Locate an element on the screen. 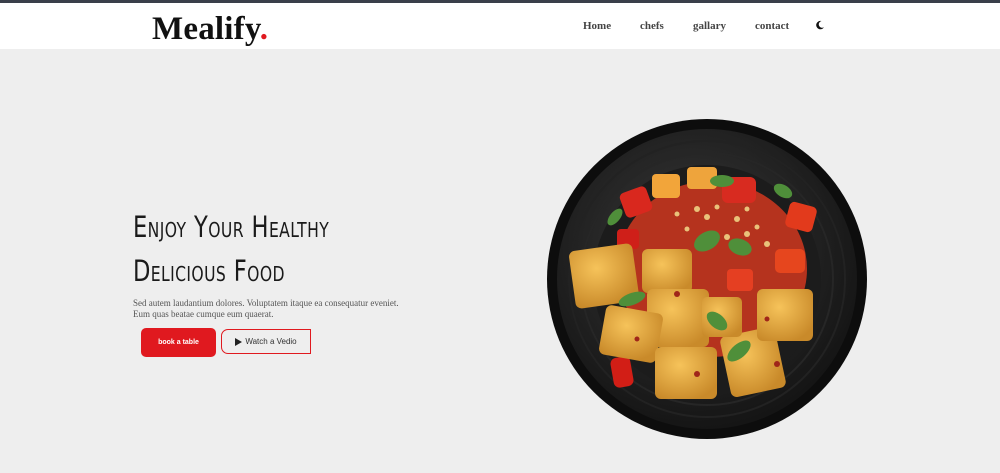 Image resolution: width=1000 pixels, height=473 pixels. nav-link-contact: contact is located at coordinates (772, 26).